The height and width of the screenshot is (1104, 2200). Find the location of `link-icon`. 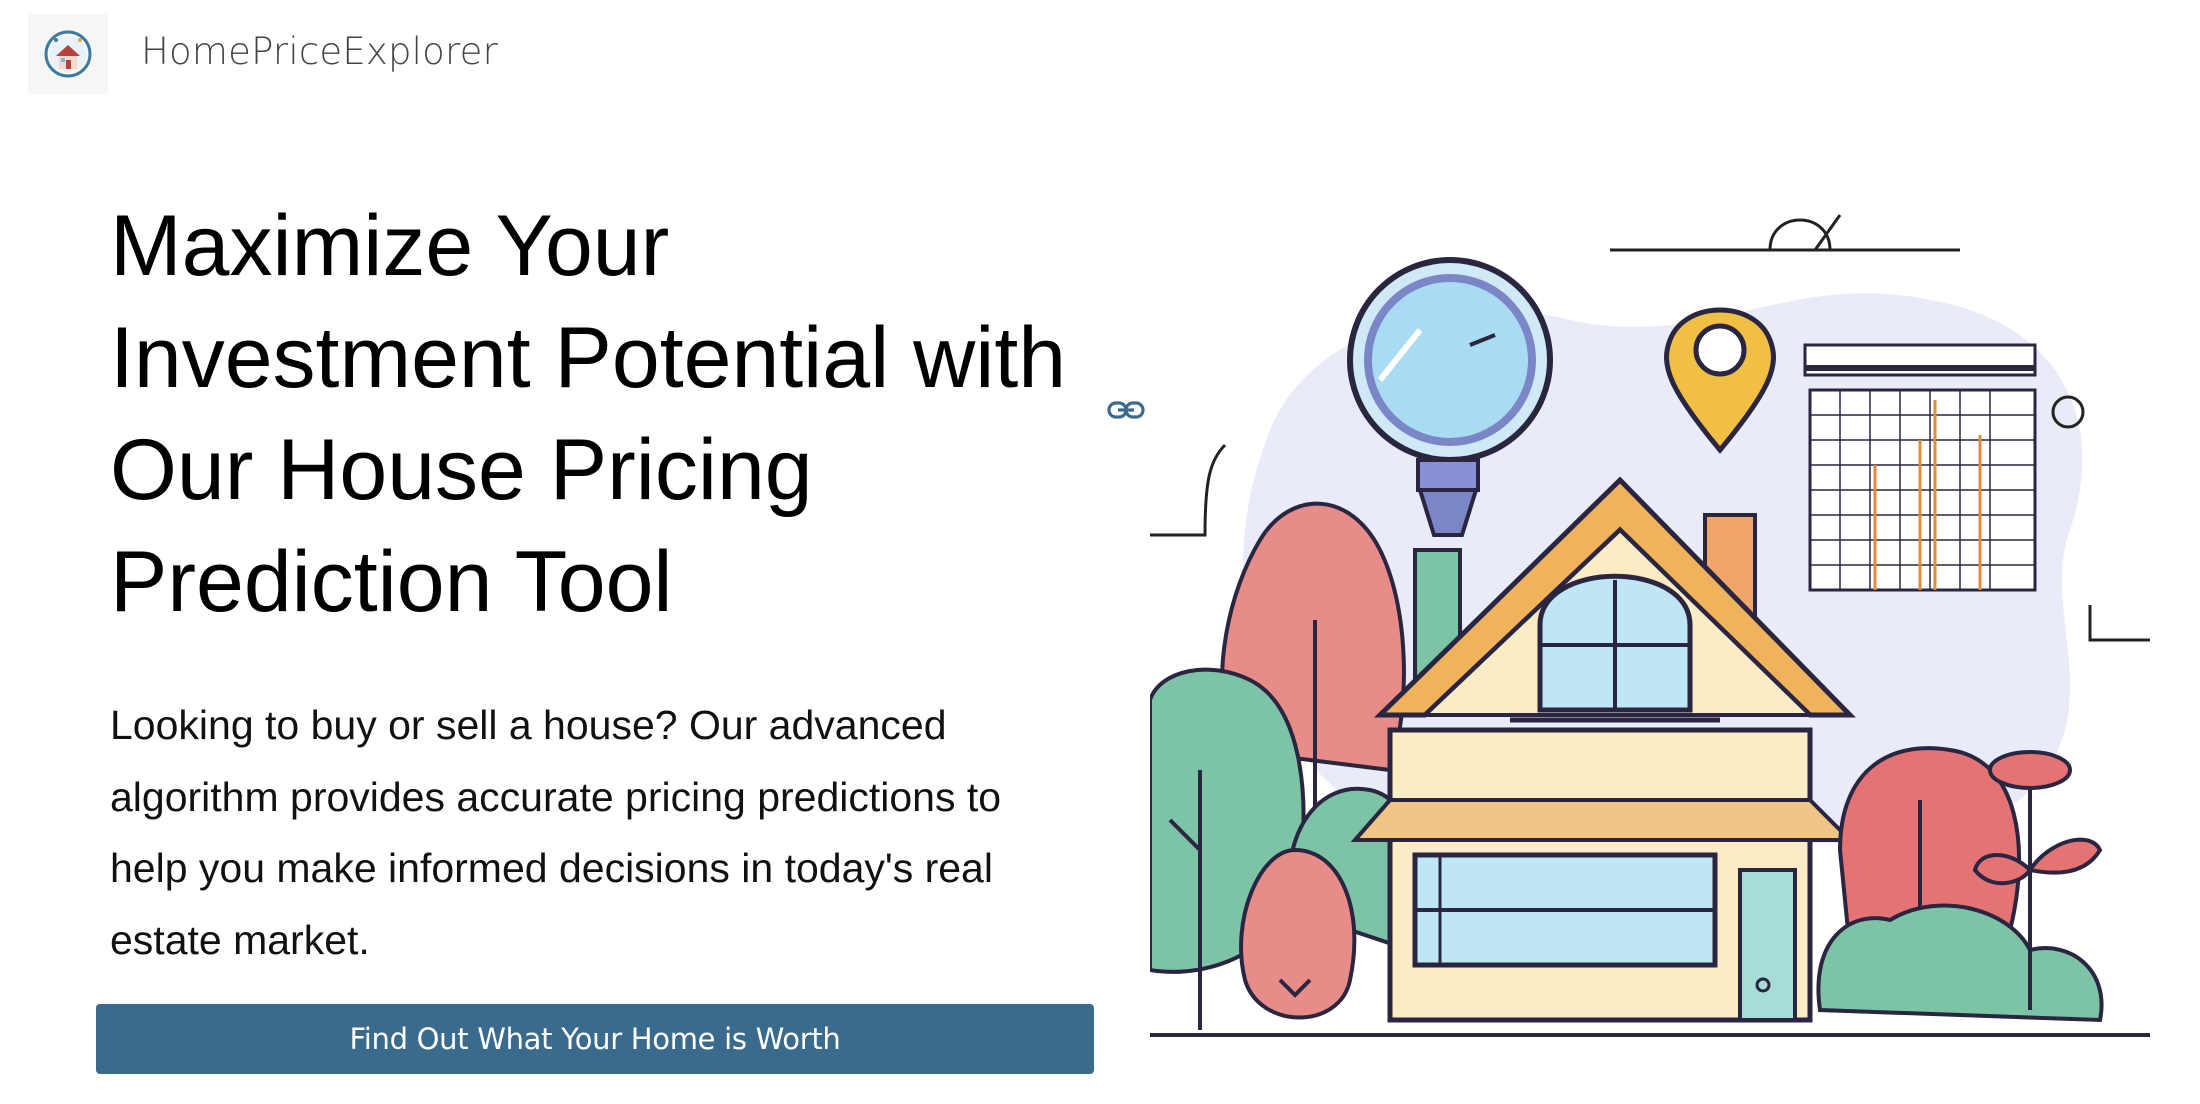

link-icon is located at coordinates (1126, 410).